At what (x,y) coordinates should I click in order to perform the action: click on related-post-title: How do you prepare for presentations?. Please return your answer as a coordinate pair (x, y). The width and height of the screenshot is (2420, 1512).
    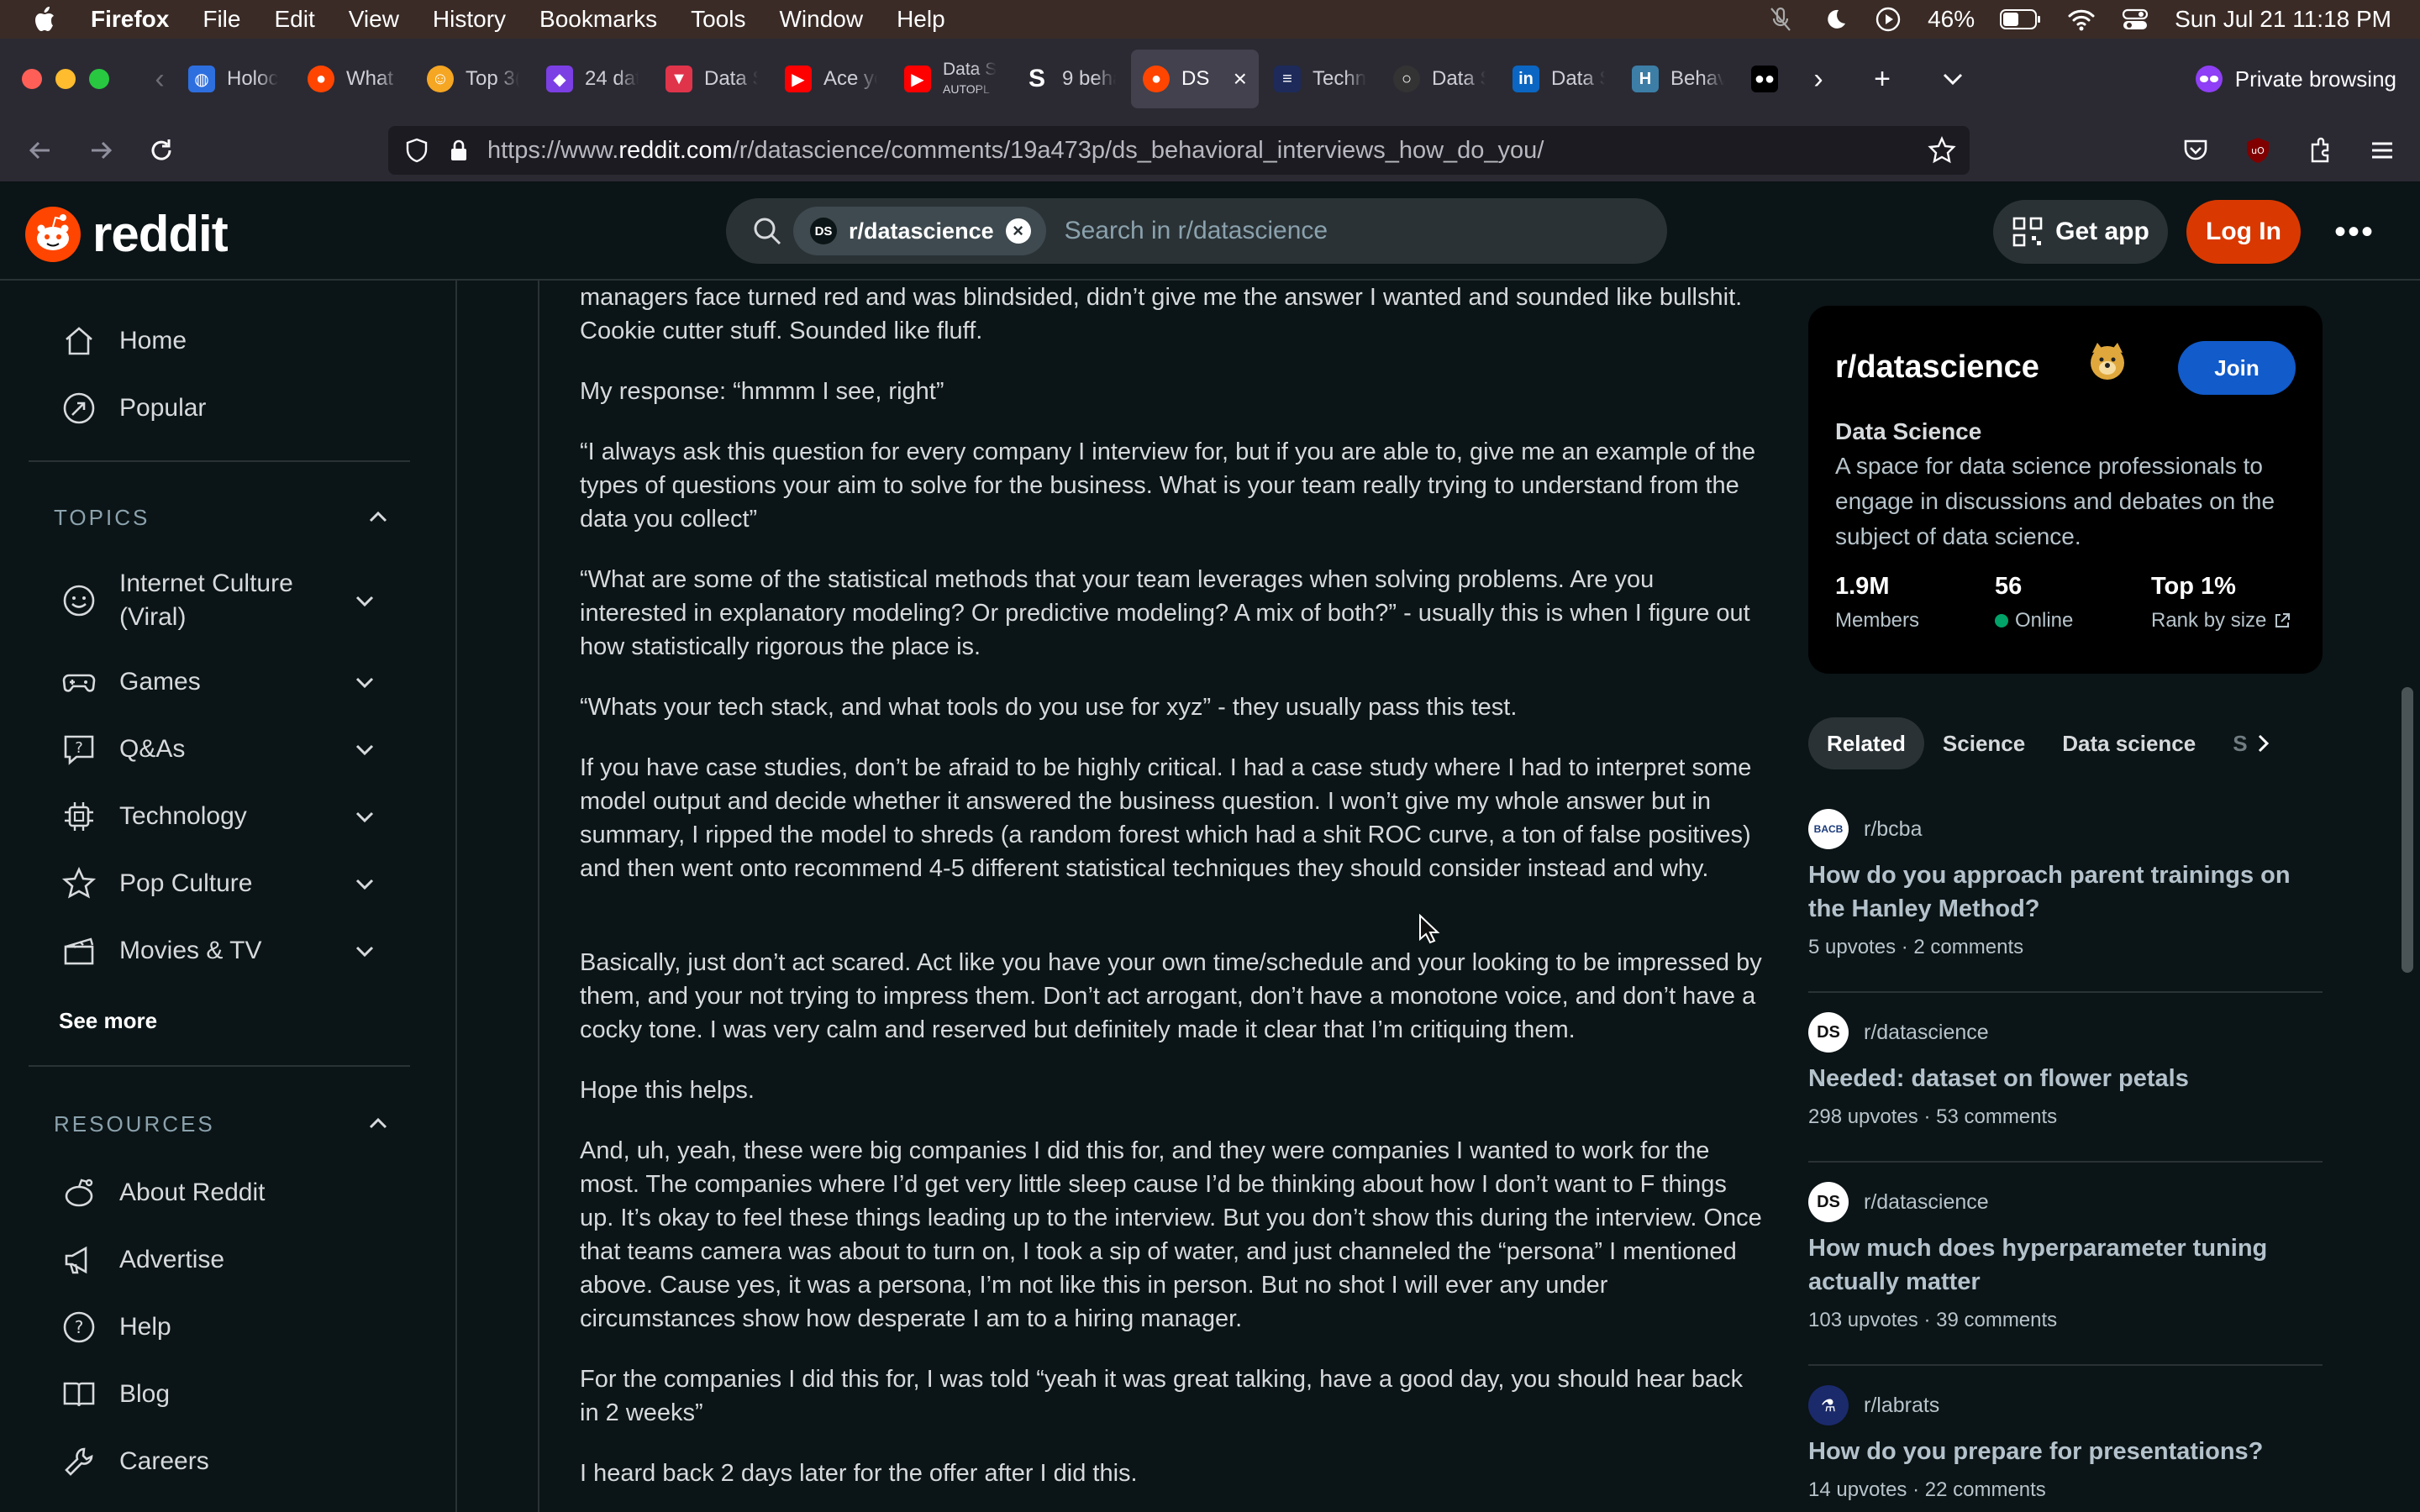
    Looking at the image, I should click on (2065, 1451).